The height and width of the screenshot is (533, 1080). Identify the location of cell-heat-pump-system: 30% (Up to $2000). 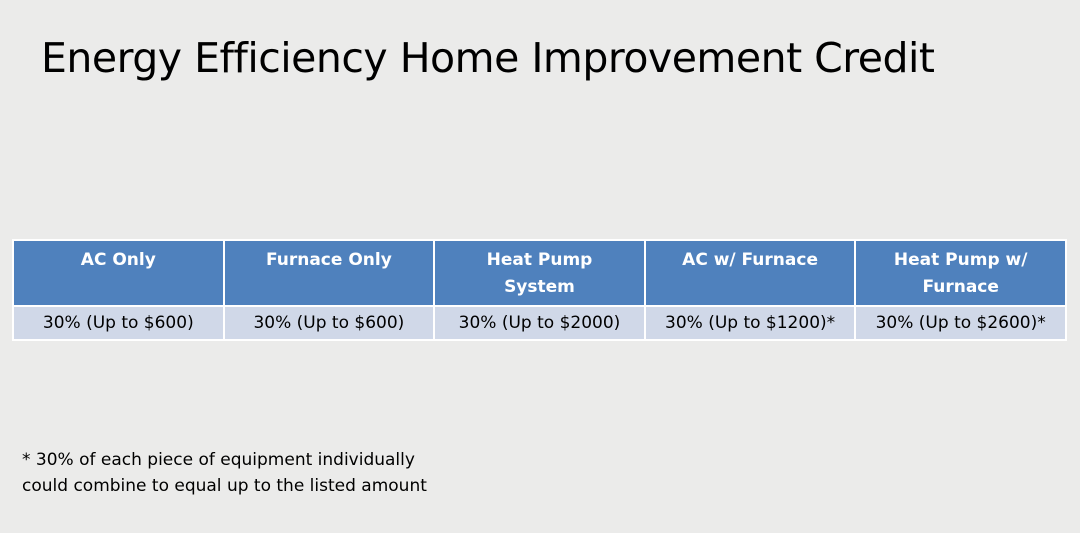
(539, 323).